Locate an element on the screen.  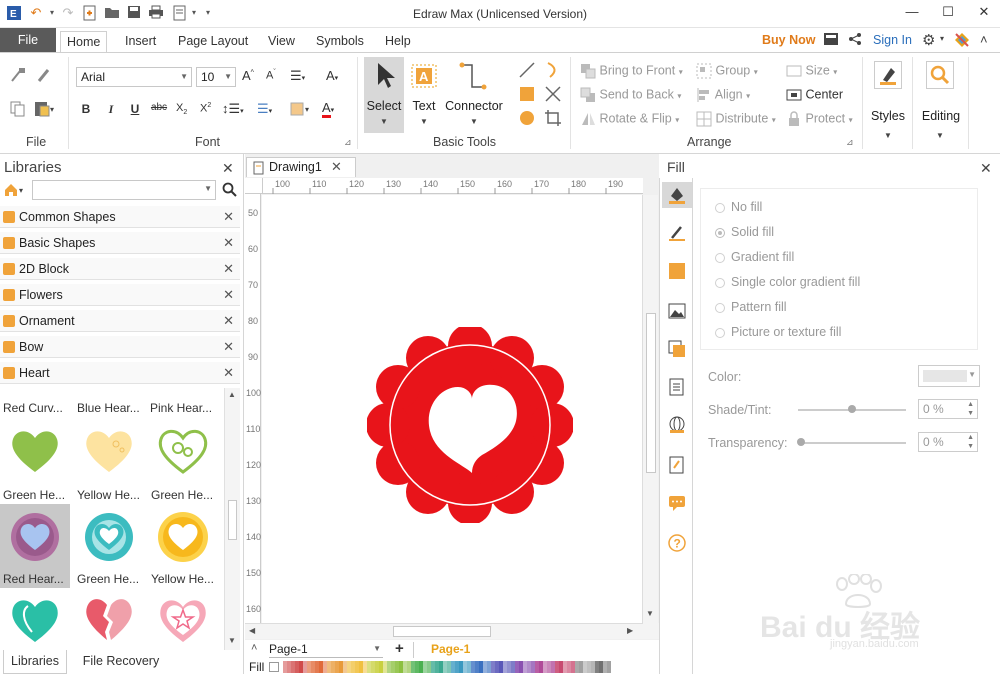
font-color-icon: A▾ is located at coordinates (328, 109).